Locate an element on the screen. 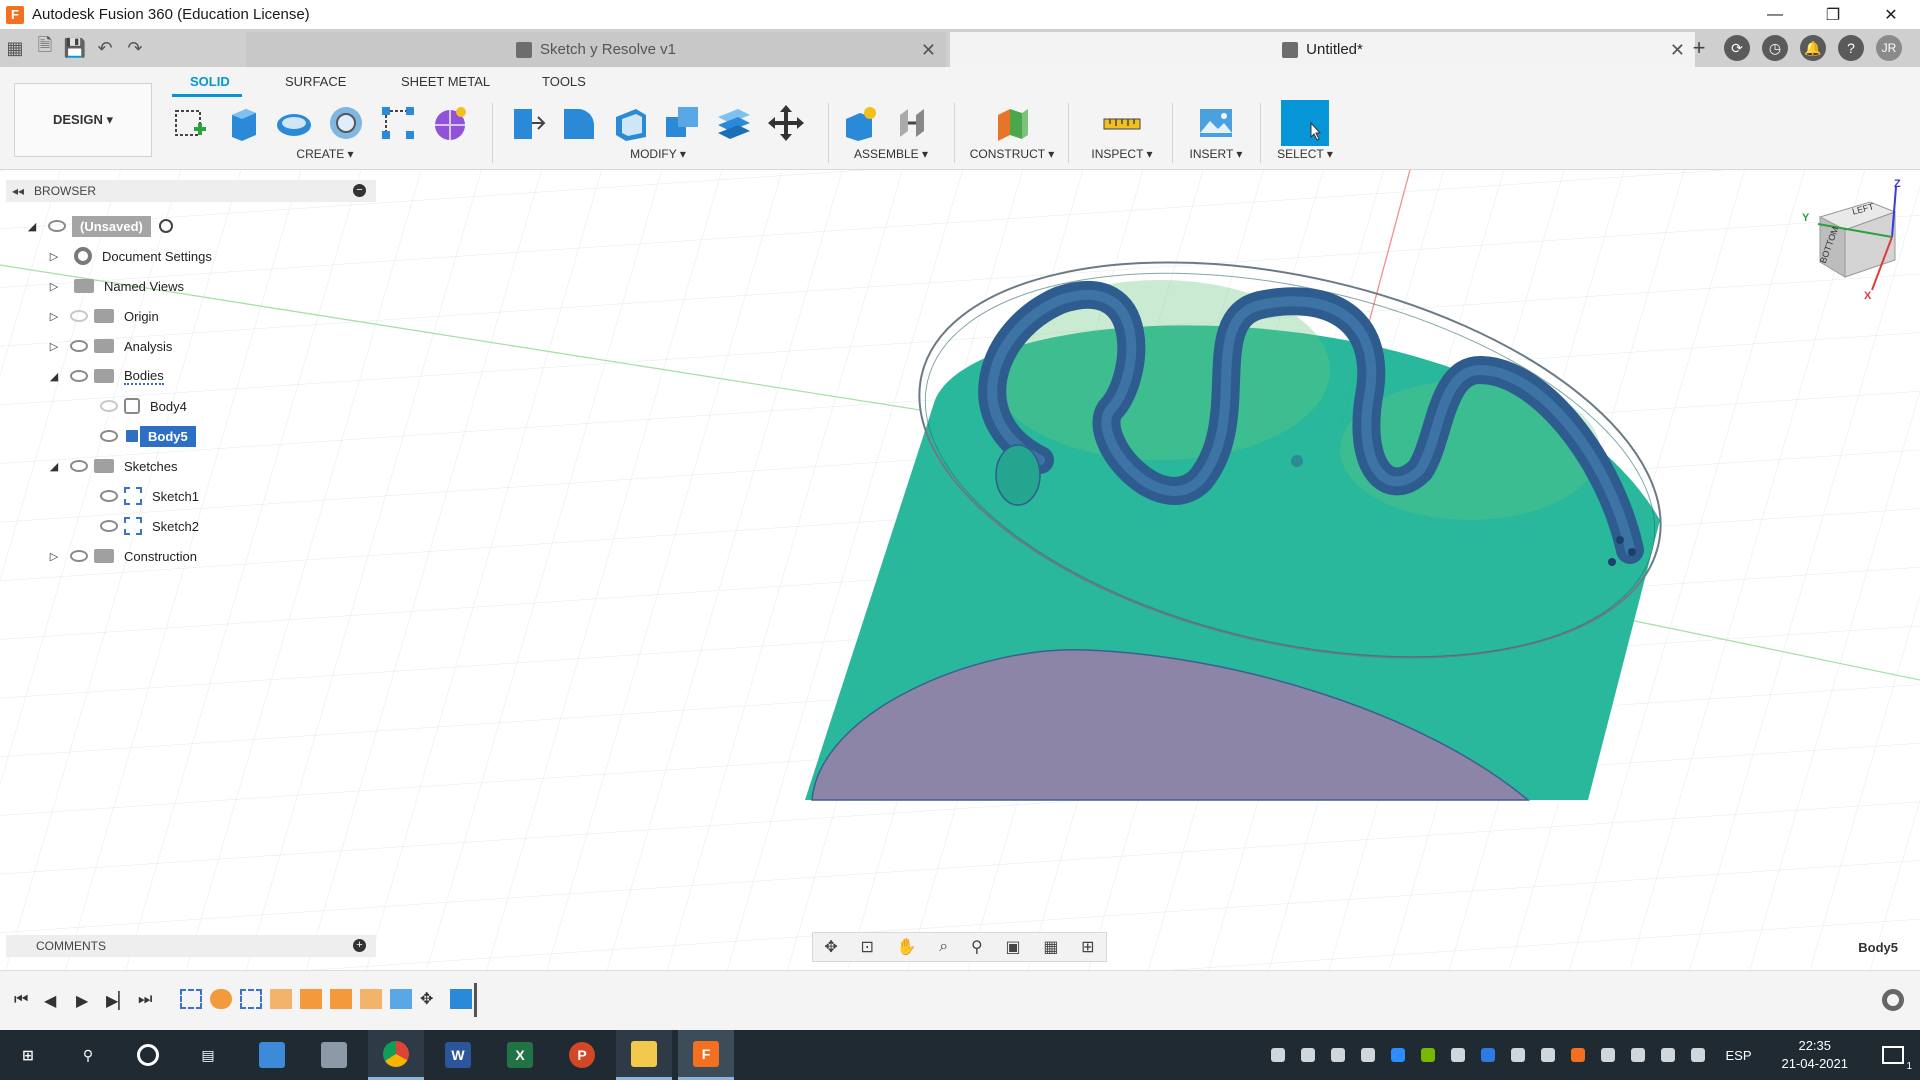 The height and width of the screenshot is (1080, 1920). viewports-icon: ⊞ is located at coordinates (1087, 947).